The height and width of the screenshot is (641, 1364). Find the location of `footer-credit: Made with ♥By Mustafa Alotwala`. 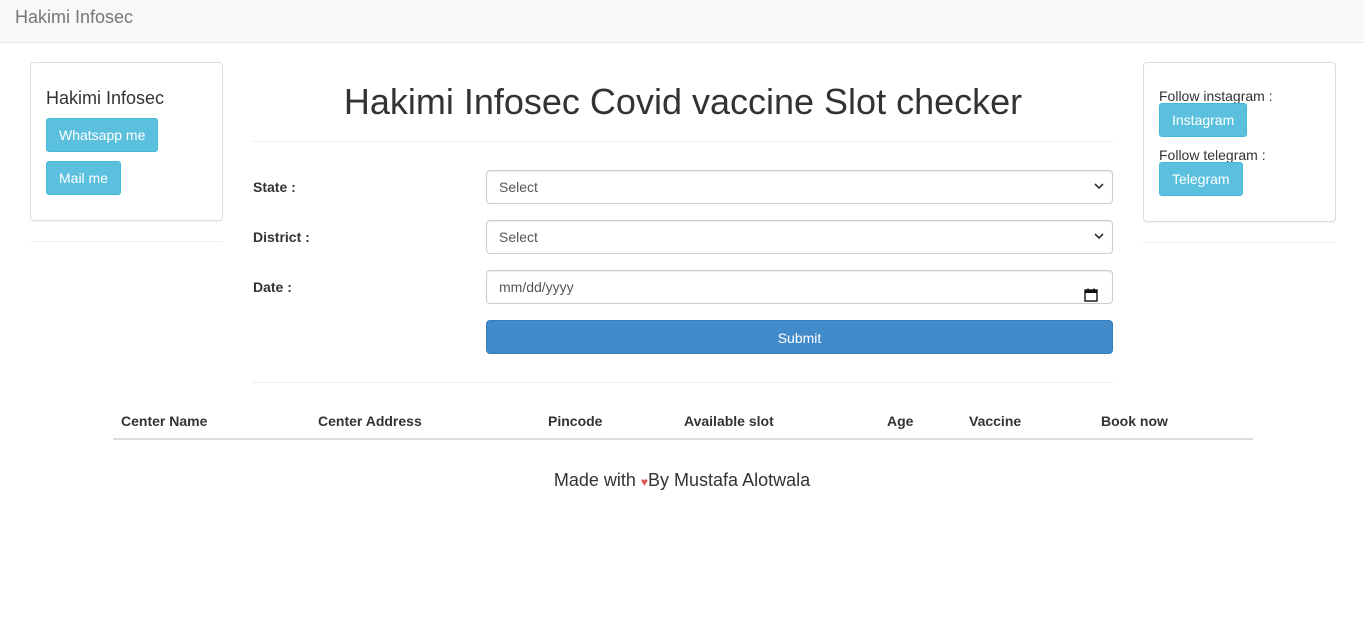

footer-credit: Made with ♥By Mustafa Alotwala is located at coordinates (682, 481).